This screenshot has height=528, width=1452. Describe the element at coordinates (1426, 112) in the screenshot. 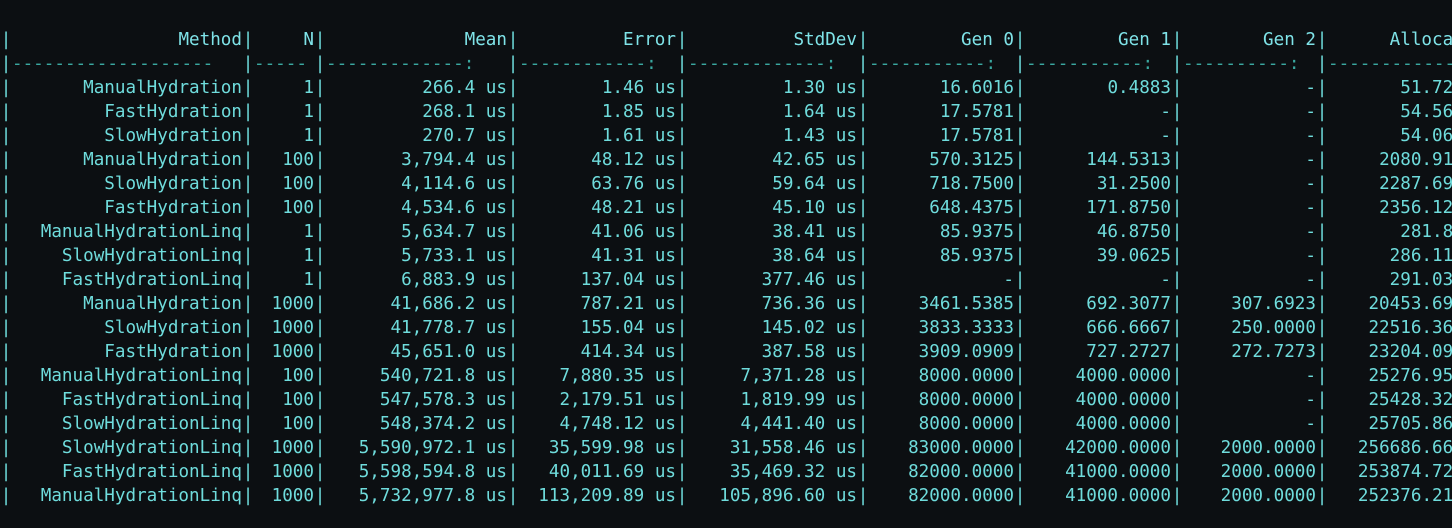

I see `cell-allocated: 54.56 KB` at that location.